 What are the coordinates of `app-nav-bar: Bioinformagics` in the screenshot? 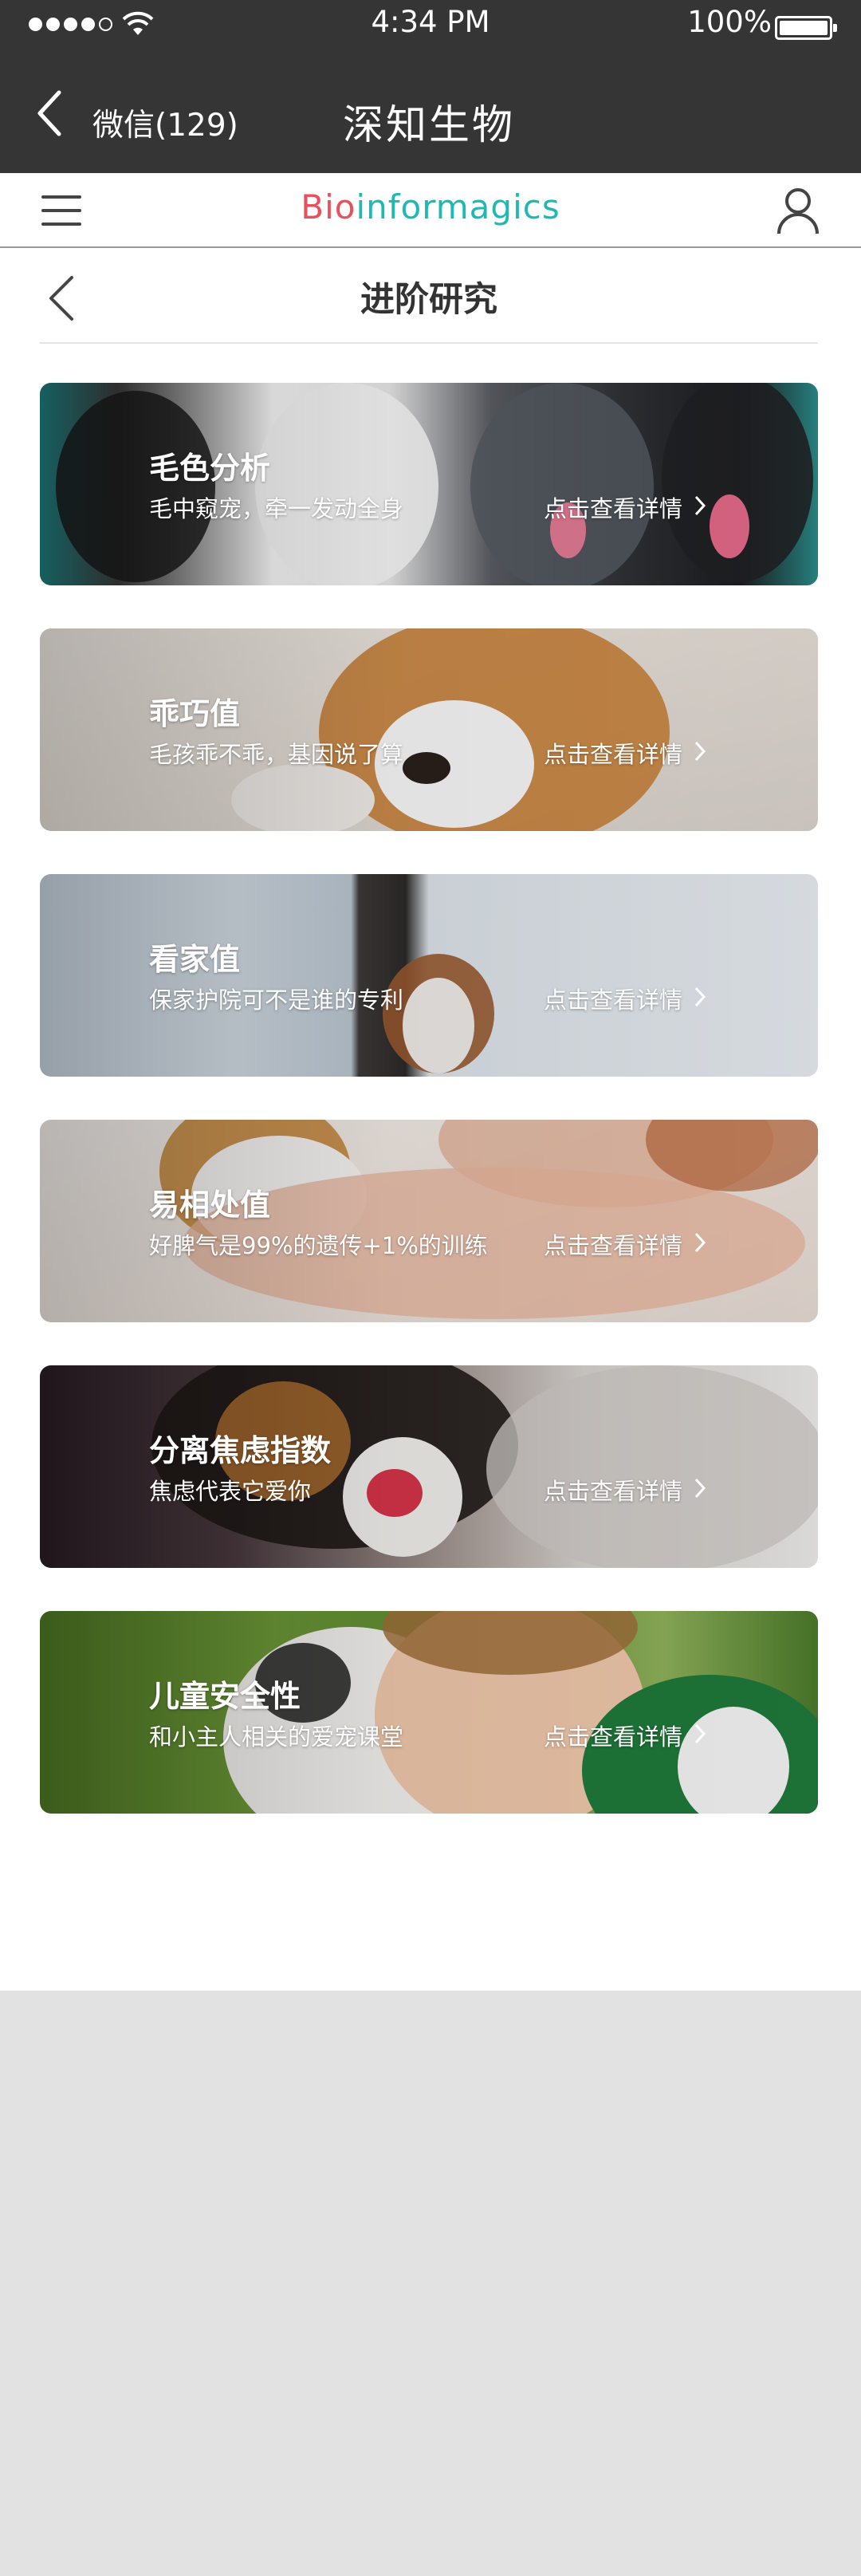 It's located at (431, 210).